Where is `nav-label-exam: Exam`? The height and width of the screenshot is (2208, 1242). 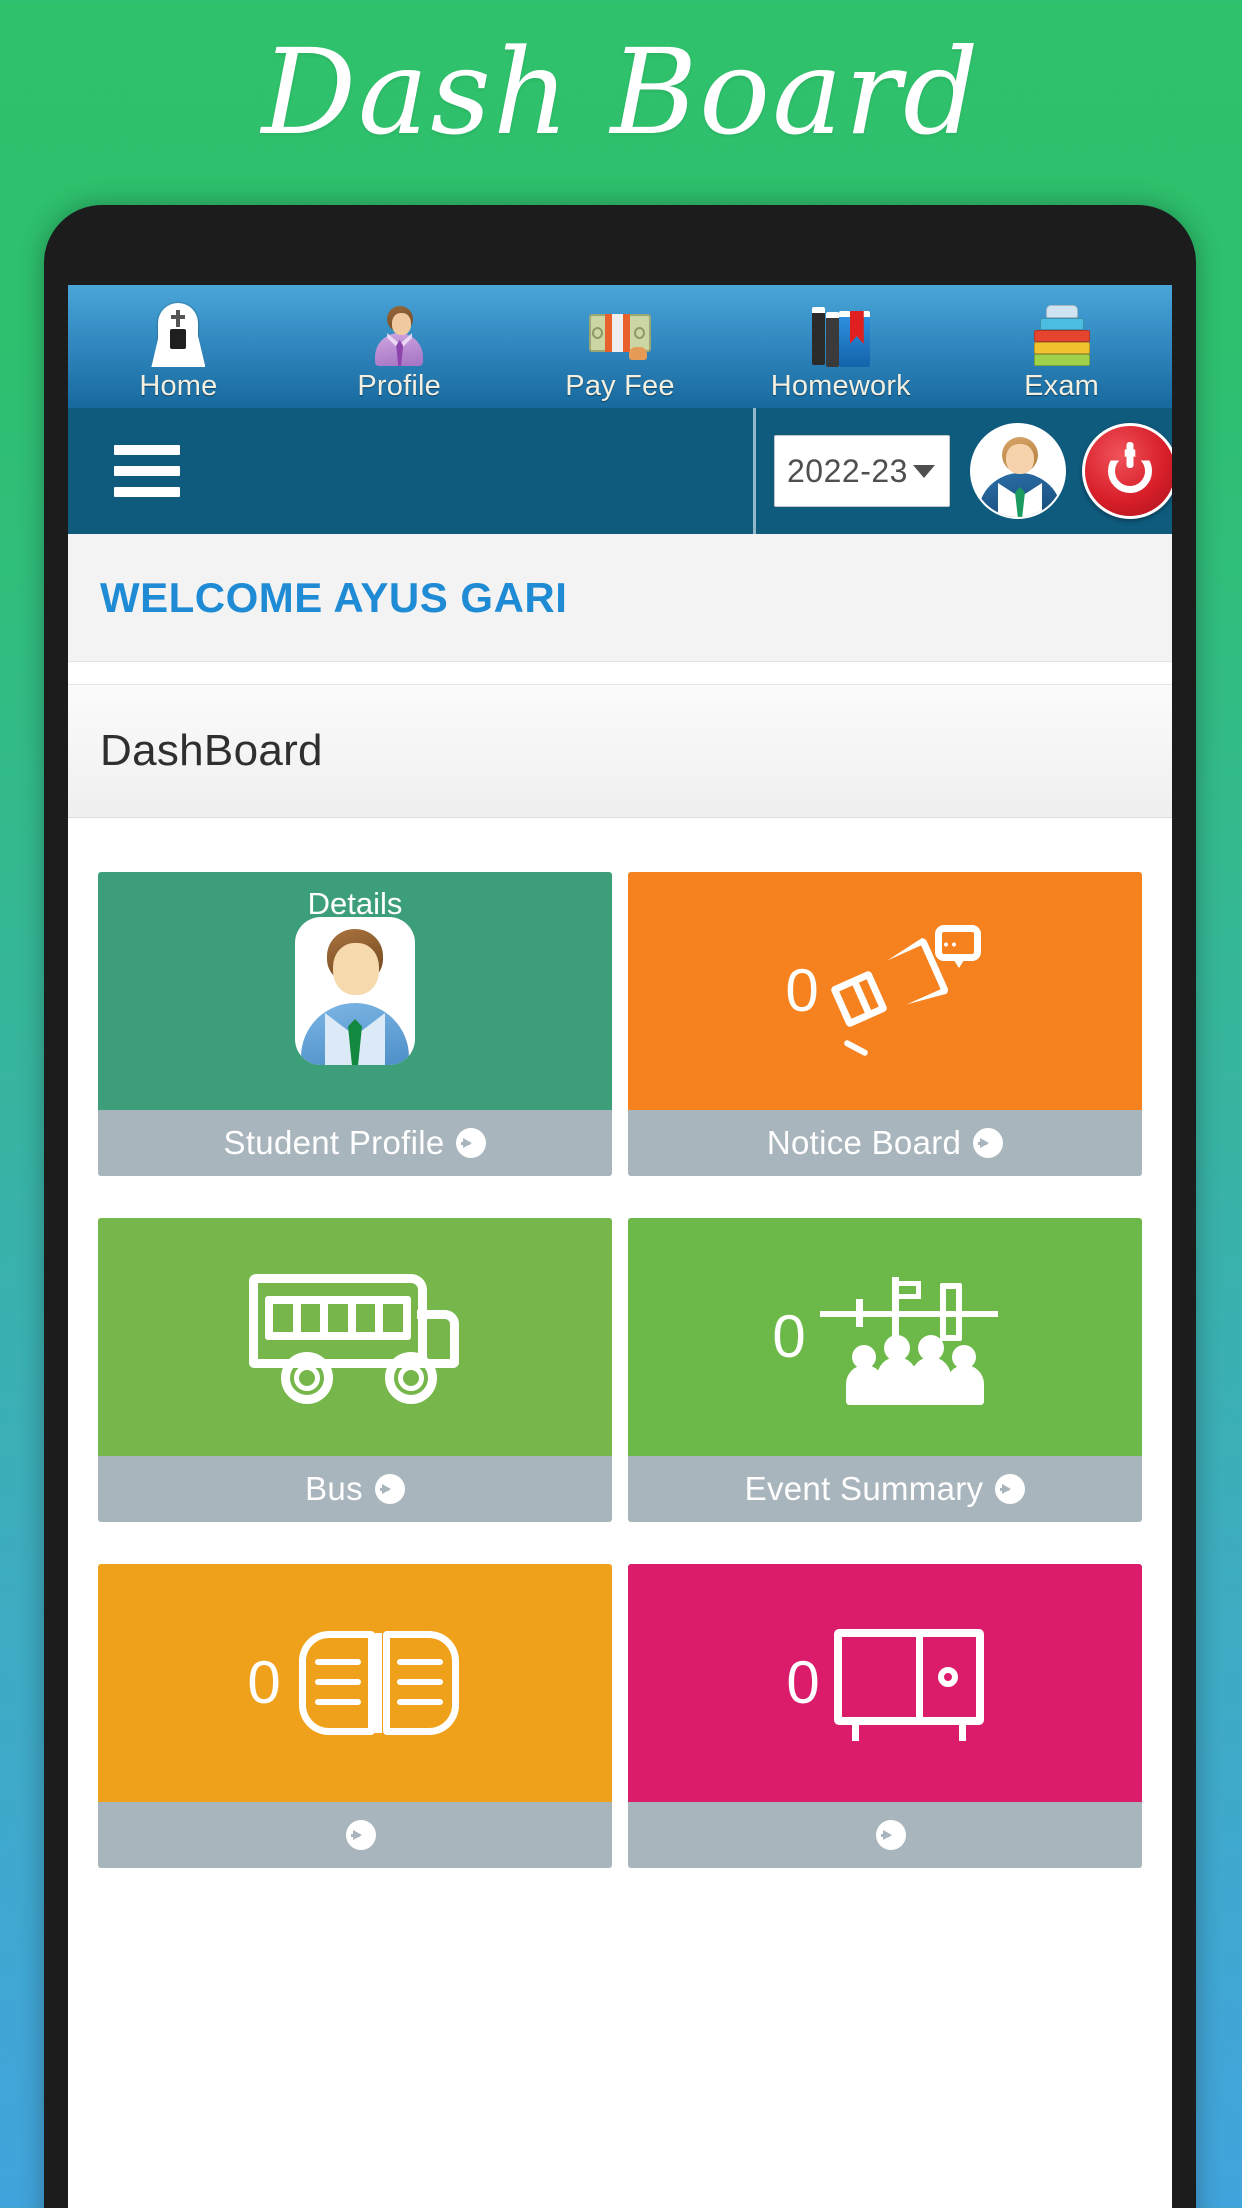 nav-label-exam: Exam is located at coordinates (1062, 386).